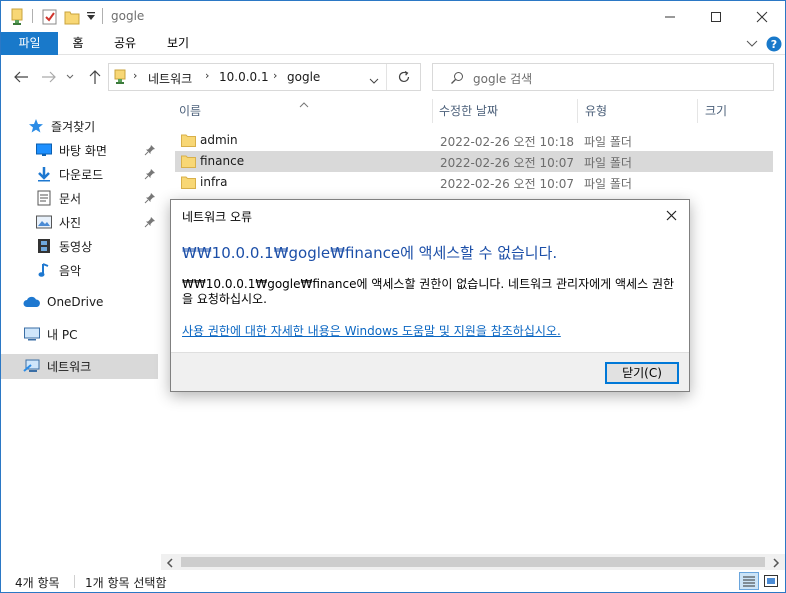  I want to click on help-icon: ?, so click(774, 45).